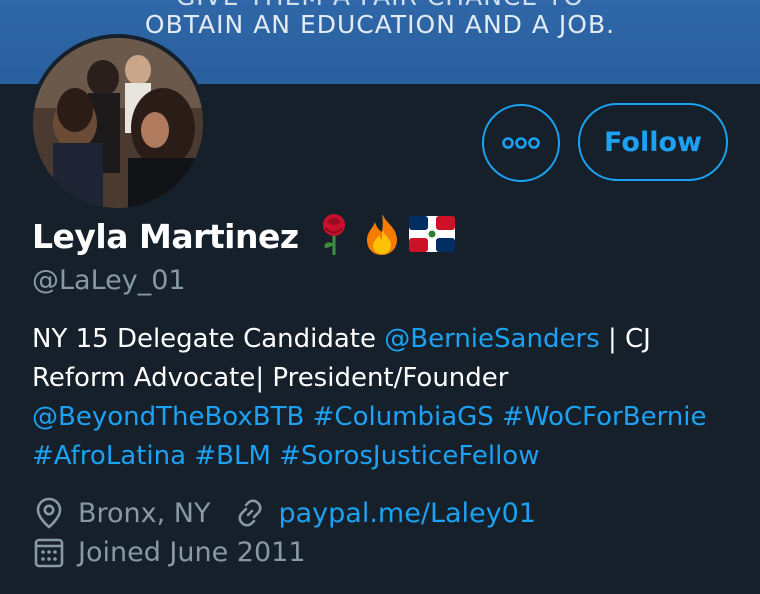  What do you see at coordinates (232, 456) in the screenshot?
I see `hashtag-link: #BLM` at bounding box center [232, 456].